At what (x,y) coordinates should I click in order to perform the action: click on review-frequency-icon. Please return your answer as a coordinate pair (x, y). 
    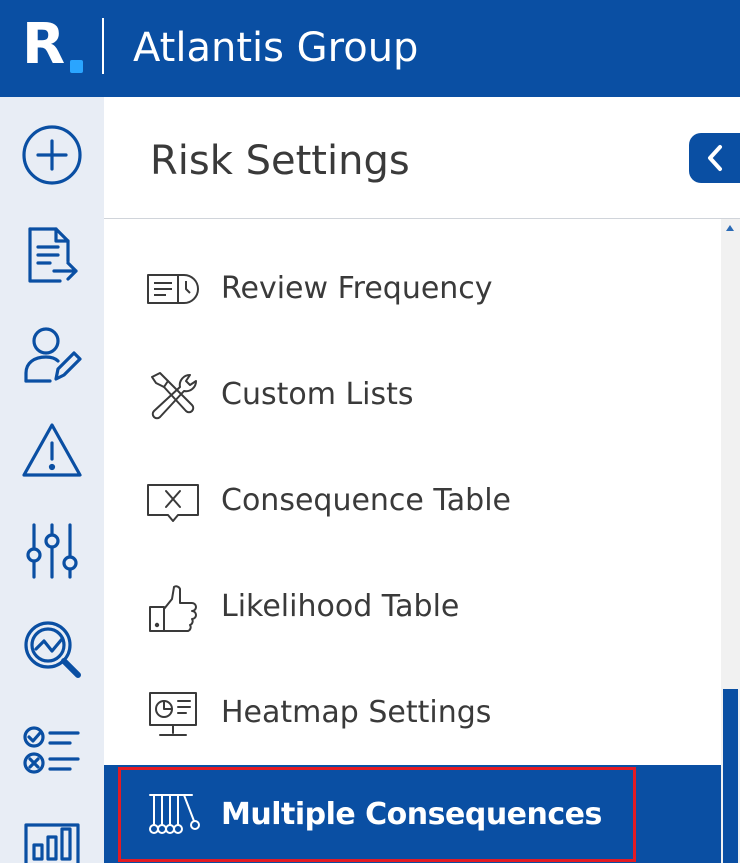
    Looking at the image, I should click on (173, 289).